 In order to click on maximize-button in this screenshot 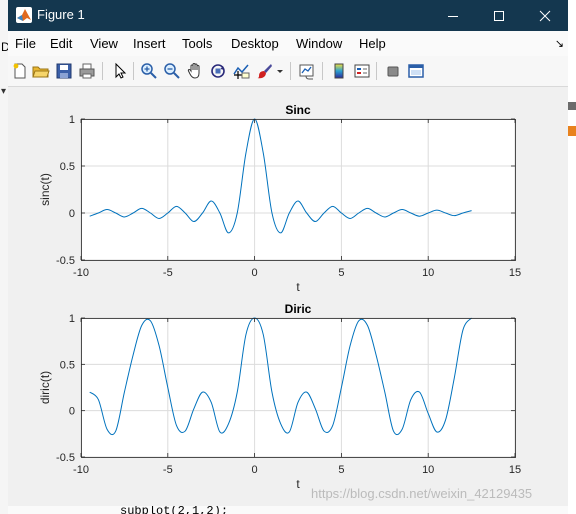, I will do `click(499, 15)`.